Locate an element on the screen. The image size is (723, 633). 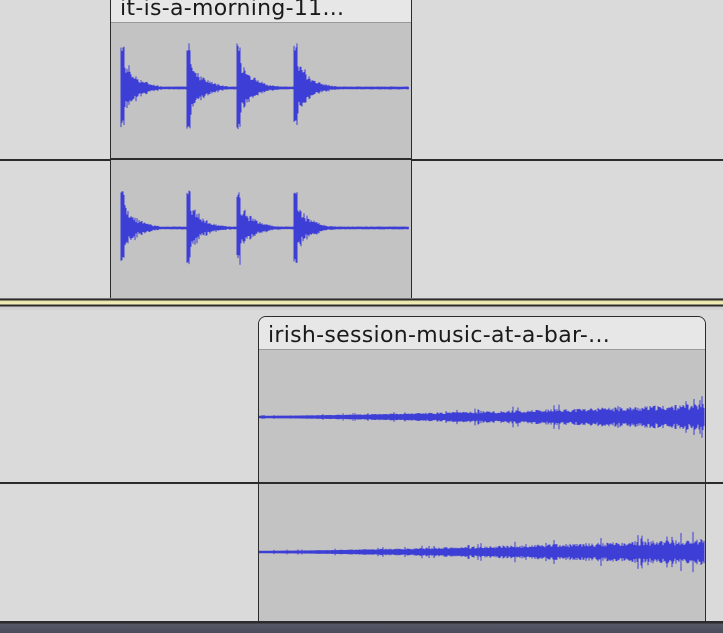
track-separator is located at coordinates (361, 304).